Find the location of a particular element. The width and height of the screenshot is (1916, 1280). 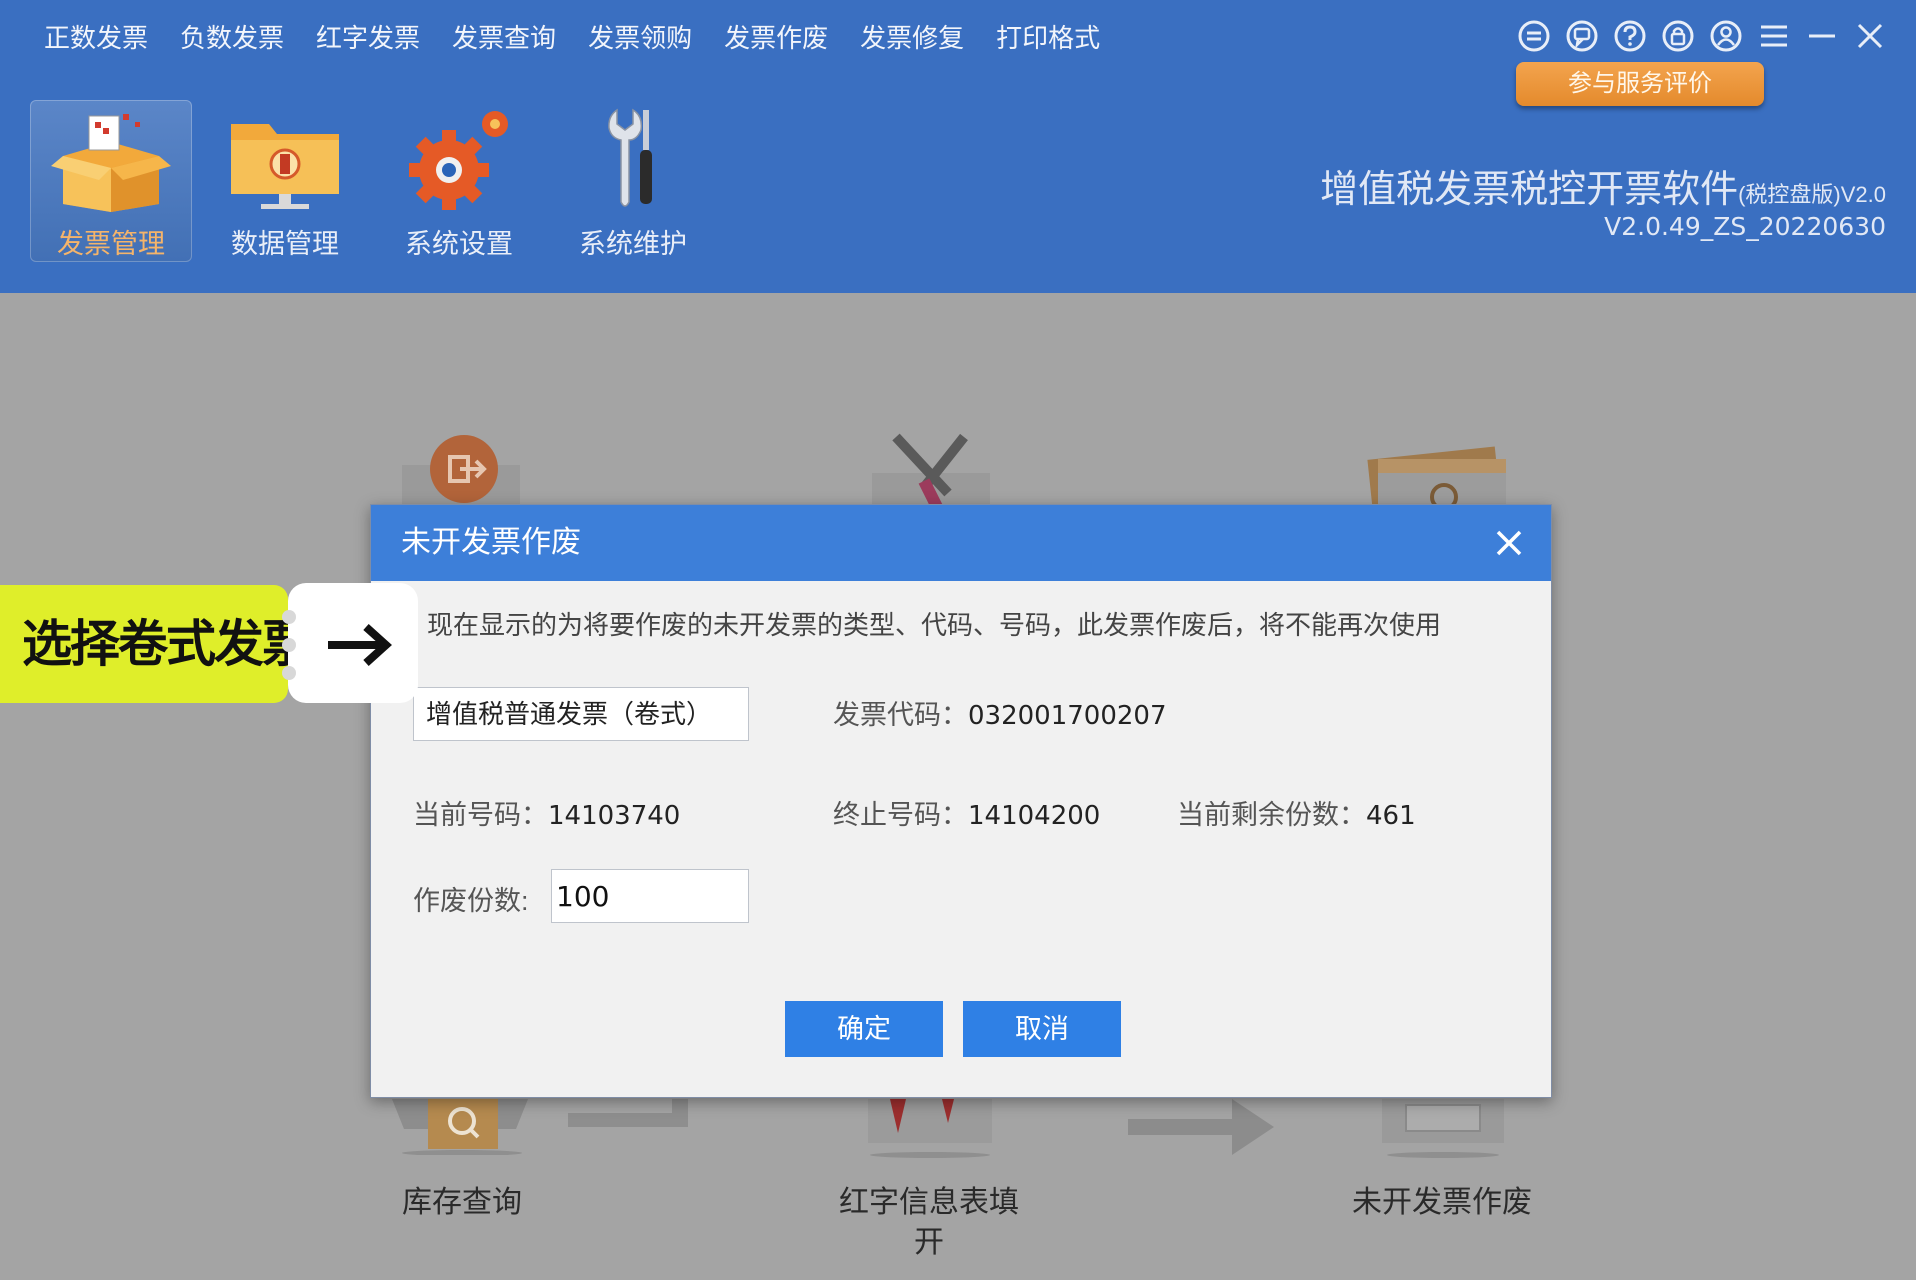

window-controls is located at coordinates (1702, 36).